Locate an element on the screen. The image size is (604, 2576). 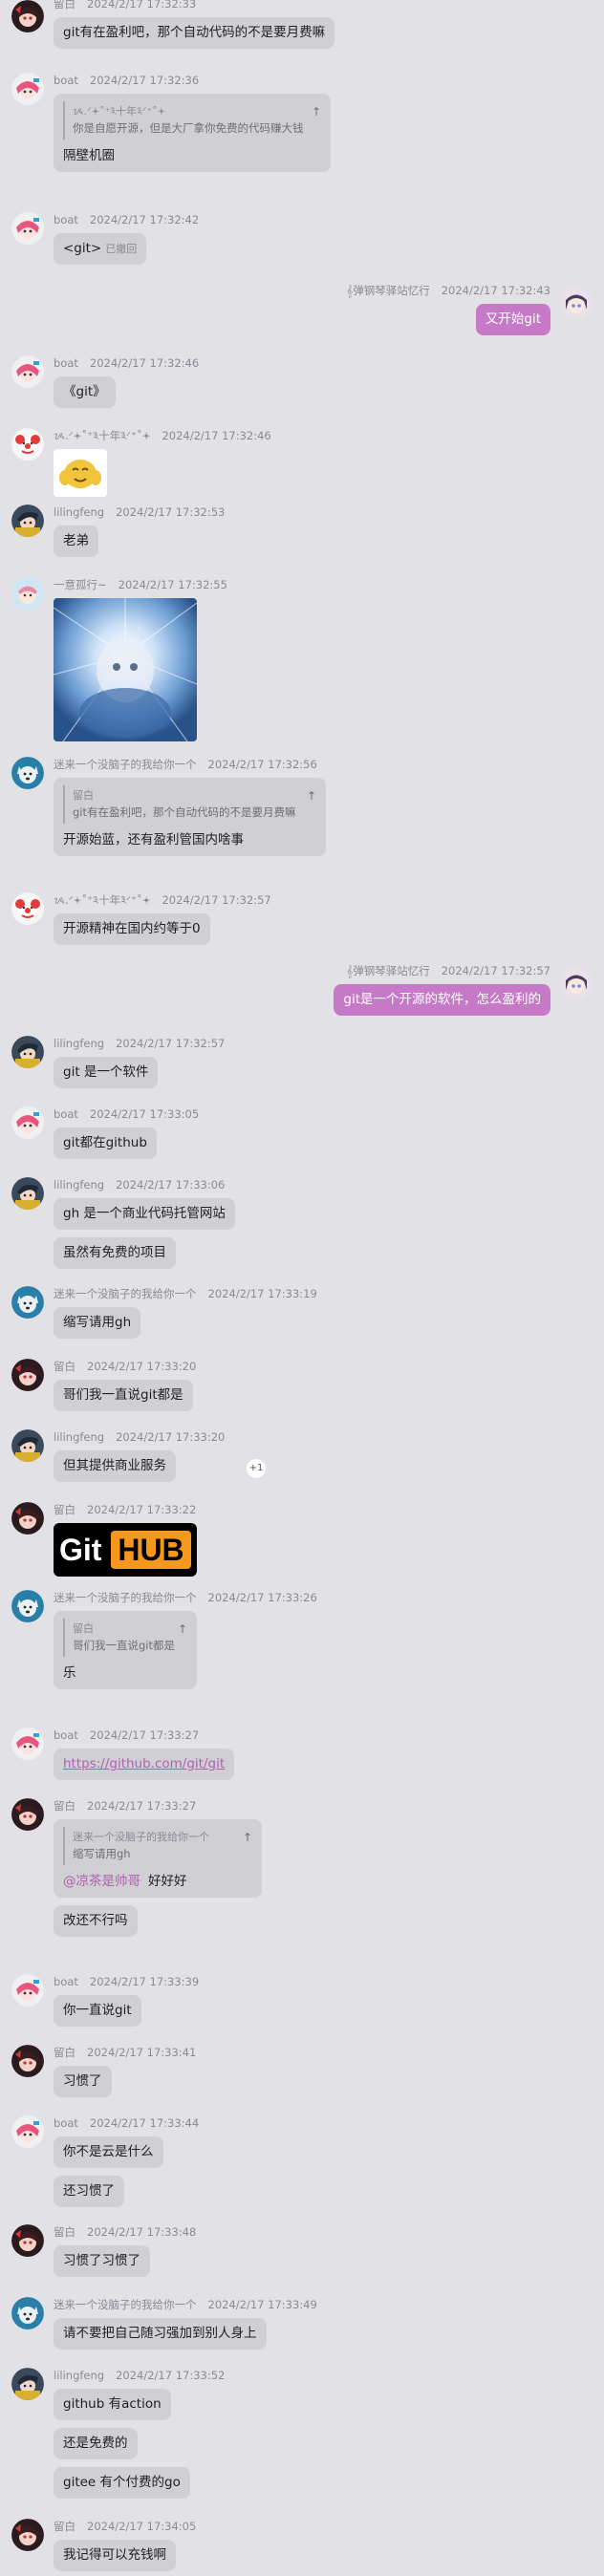
message-bubble: 老弟 is located at coordinates (76, 541).